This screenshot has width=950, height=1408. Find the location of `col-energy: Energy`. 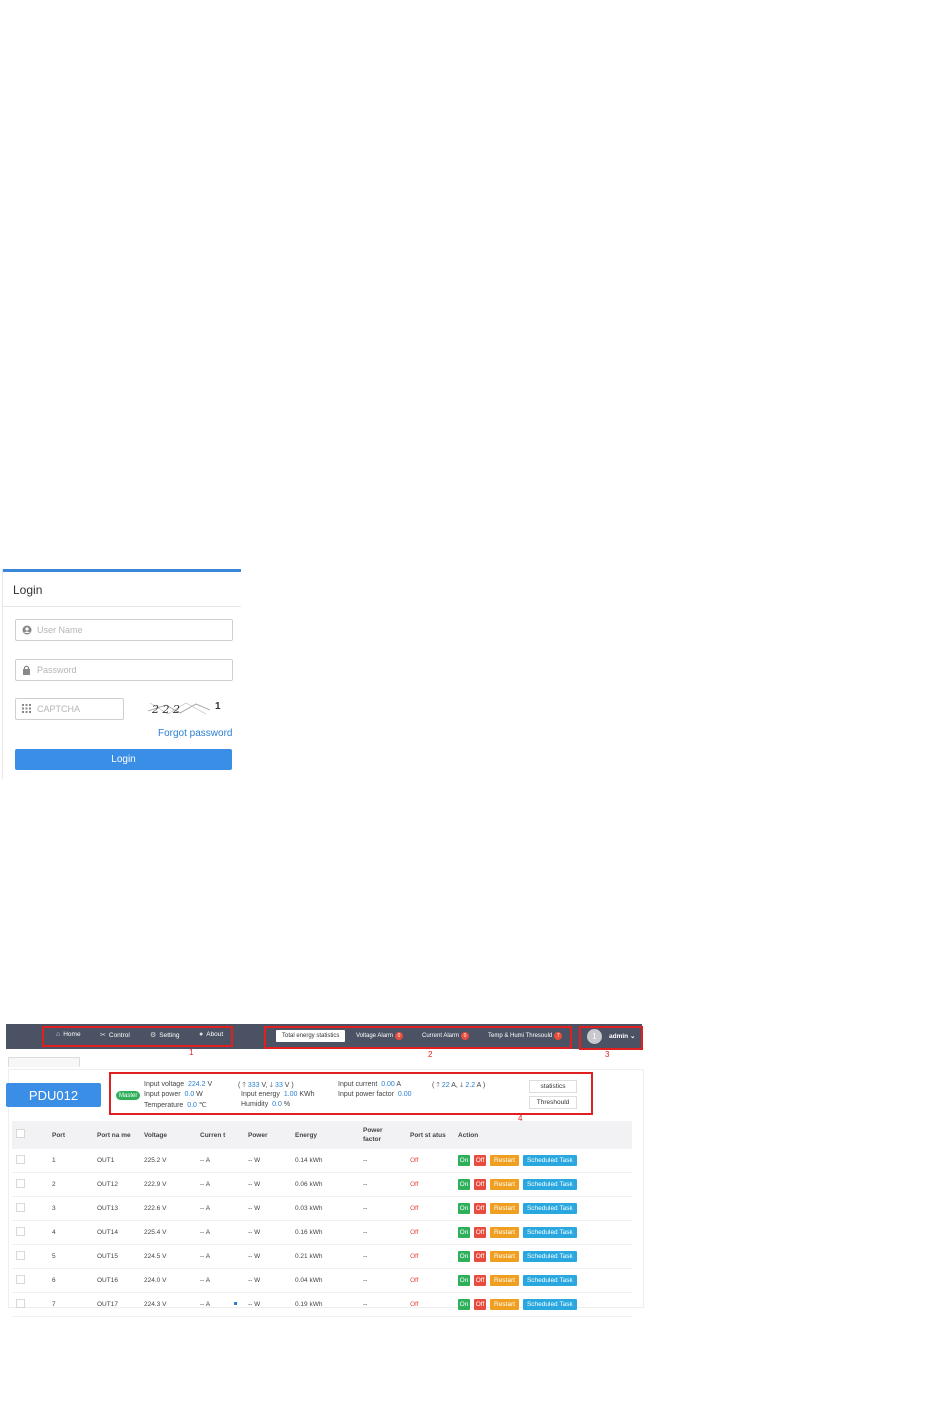

col-energy: Energy is located at coordinates (325, 1135).